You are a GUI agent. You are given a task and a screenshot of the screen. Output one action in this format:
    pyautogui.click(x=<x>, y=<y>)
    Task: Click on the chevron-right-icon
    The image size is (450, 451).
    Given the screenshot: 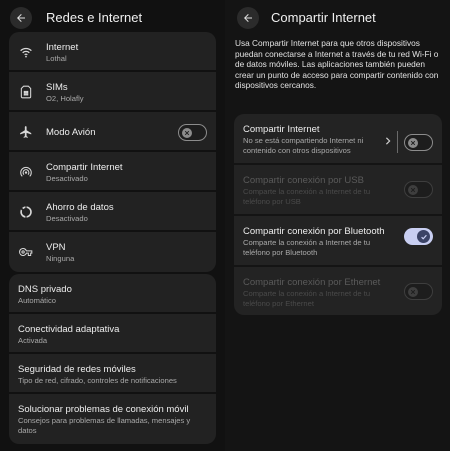 What is the action you would take?
    pyautogui.click(x=388, y=141)
    